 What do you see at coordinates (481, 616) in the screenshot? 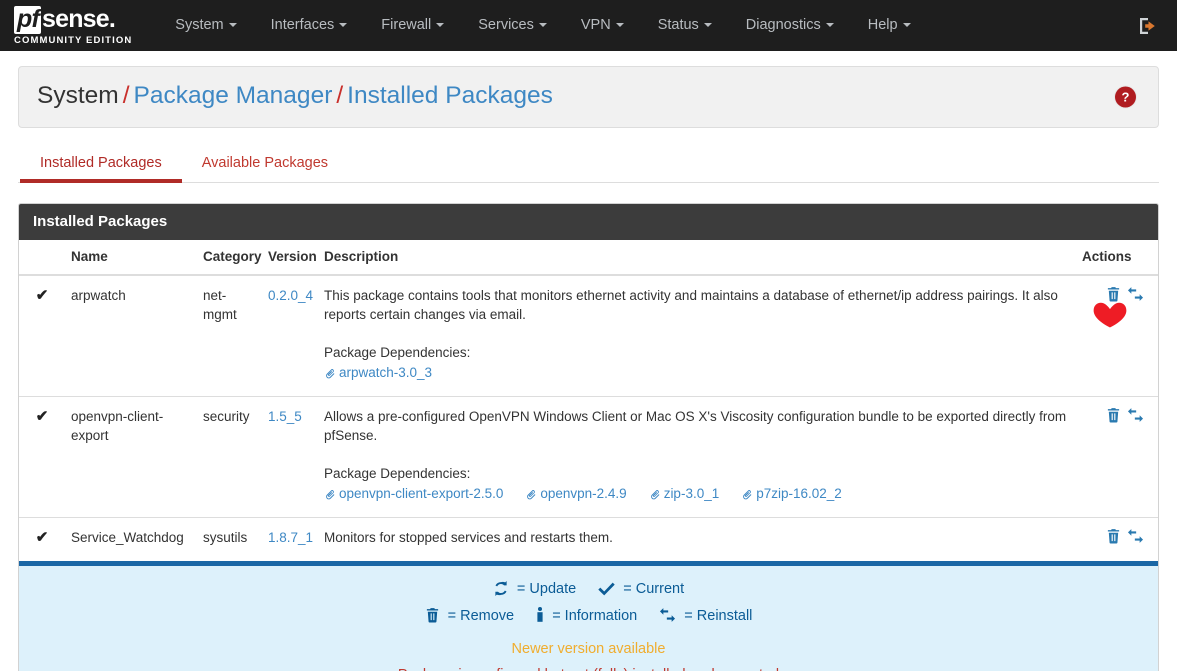
I see `legend-remove-label: = Remove` at bounding box center [481, 616].